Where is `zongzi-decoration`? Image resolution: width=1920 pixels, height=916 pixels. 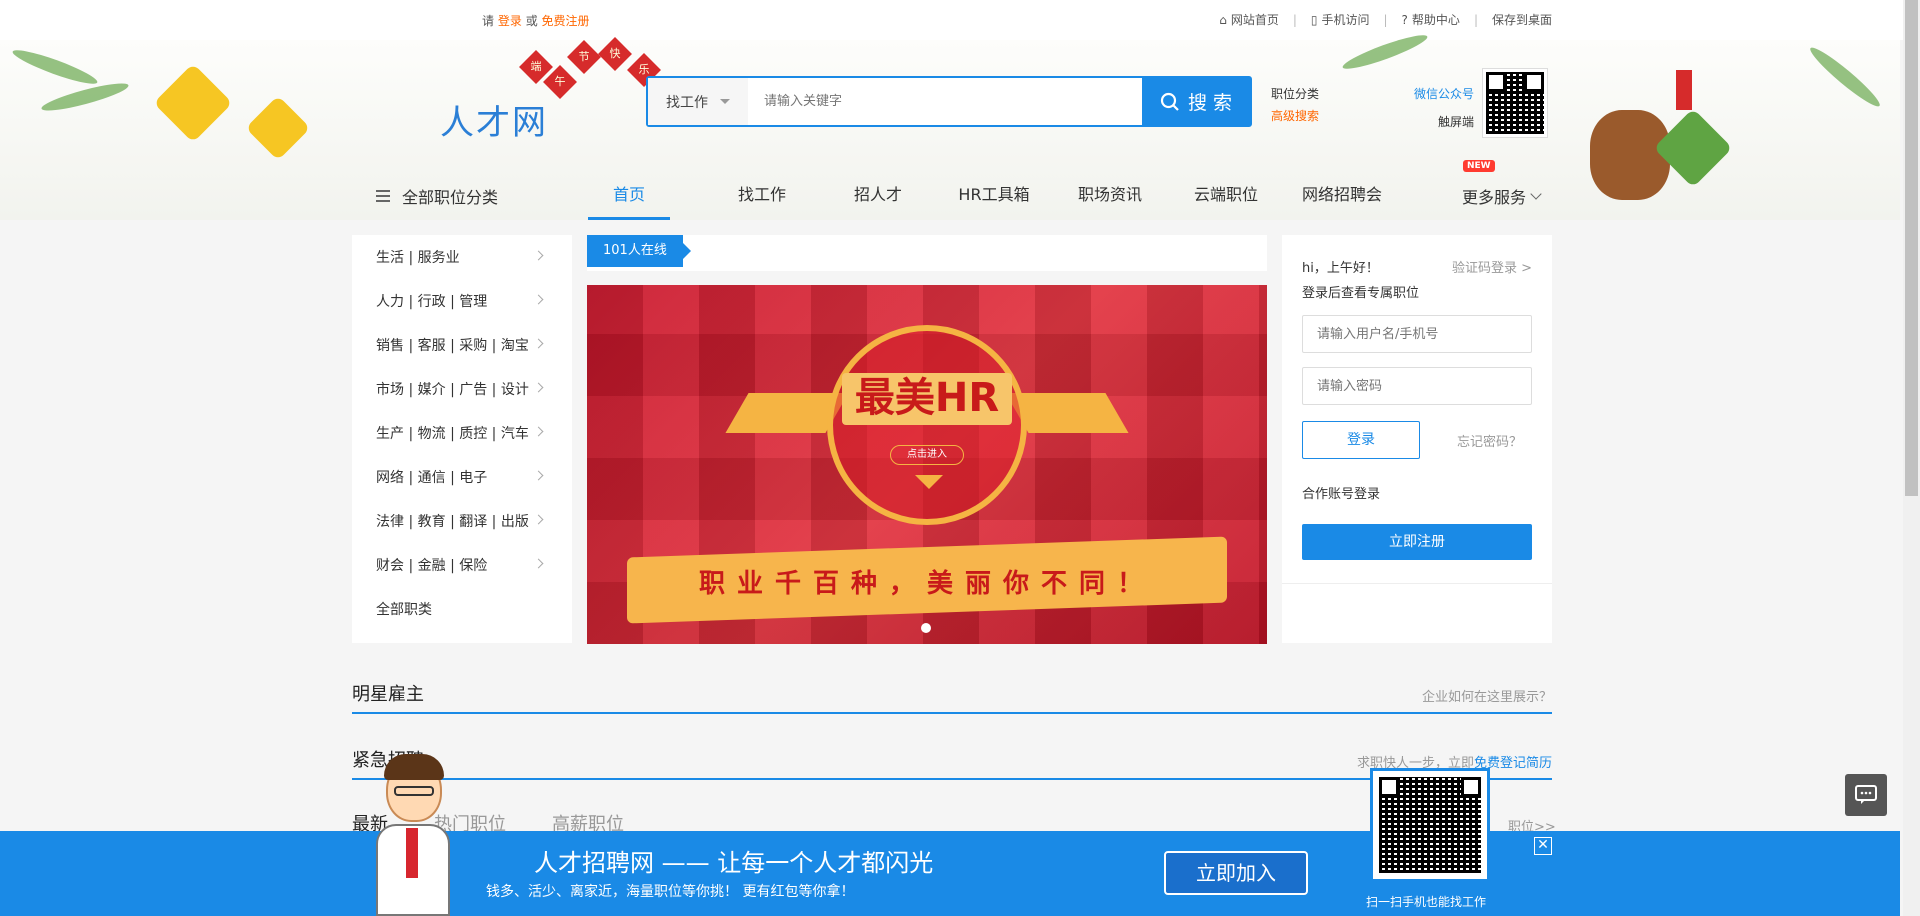 zongzi-decoration is located at coordinates (278, 128).